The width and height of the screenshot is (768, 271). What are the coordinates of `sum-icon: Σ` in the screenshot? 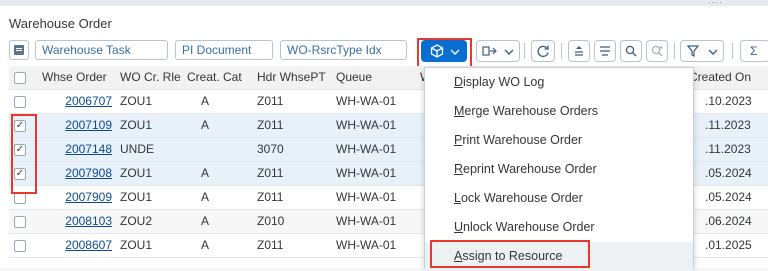 It's located at (754, 51).